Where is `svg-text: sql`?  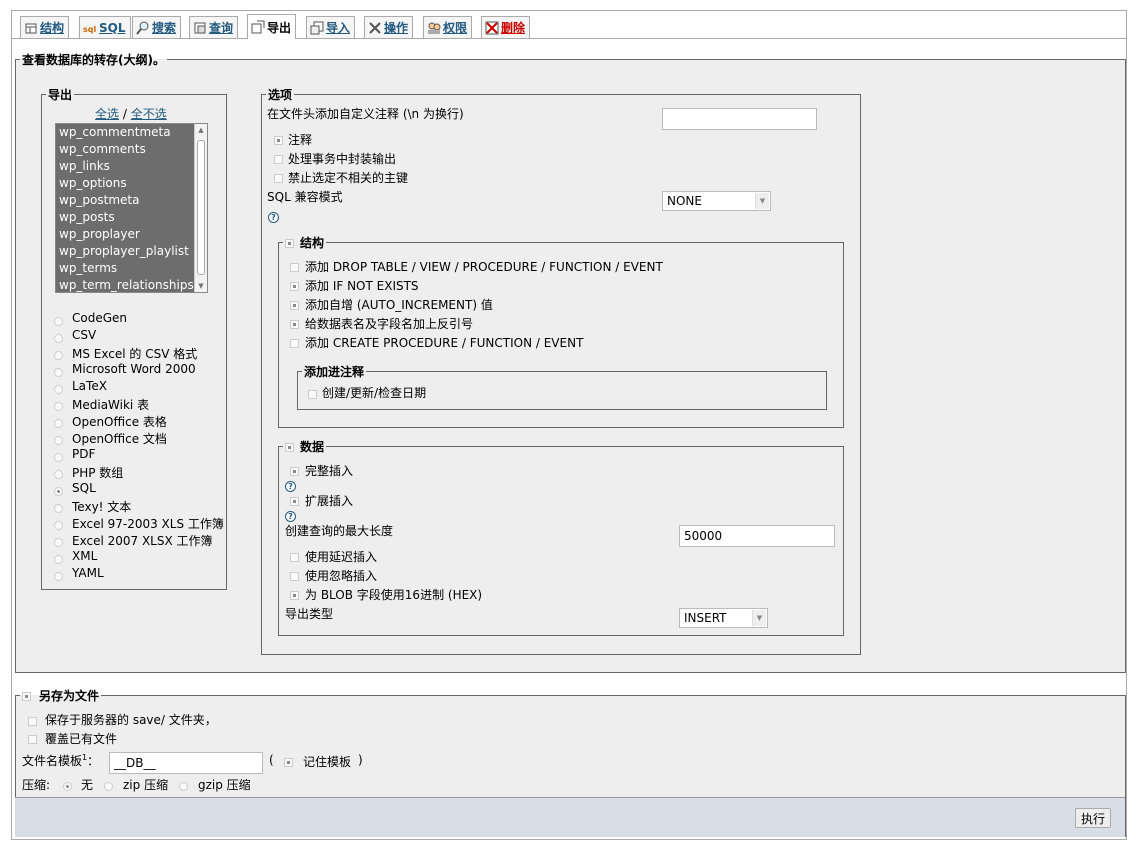
svg-text: sql is located at coordinates (89, 29).